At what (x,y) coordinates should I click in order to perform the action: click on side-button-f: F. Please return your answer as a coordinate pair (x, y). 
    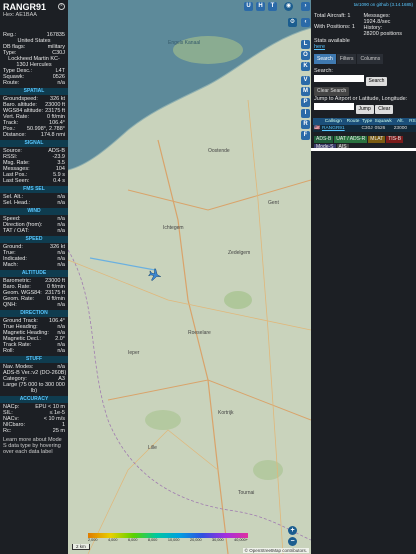
    Looking at the image, I should click on (305, 135).